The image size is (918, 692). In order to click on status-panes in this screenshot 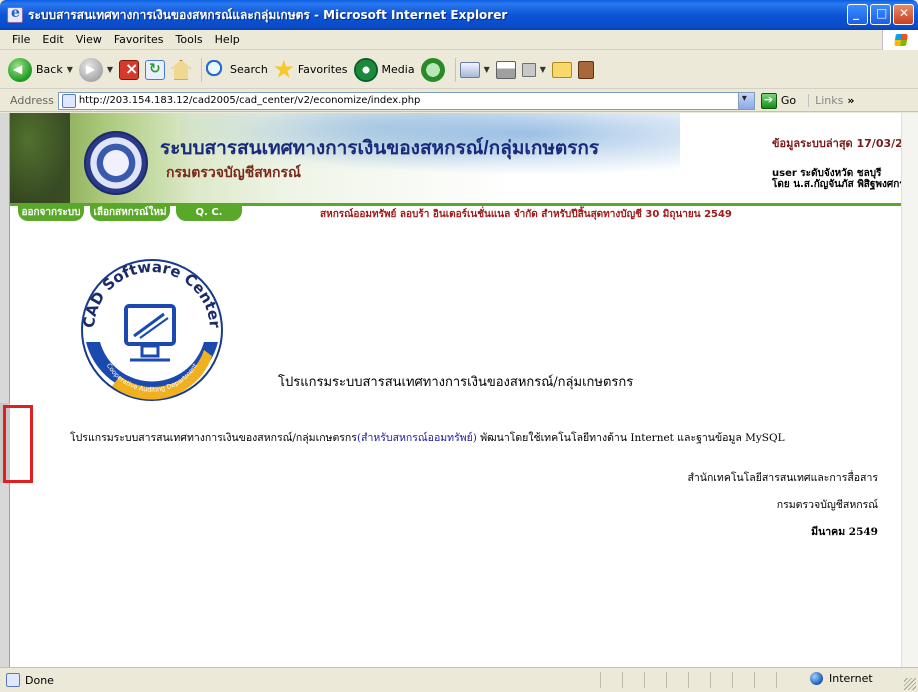, I will do `click(699, 680)`.